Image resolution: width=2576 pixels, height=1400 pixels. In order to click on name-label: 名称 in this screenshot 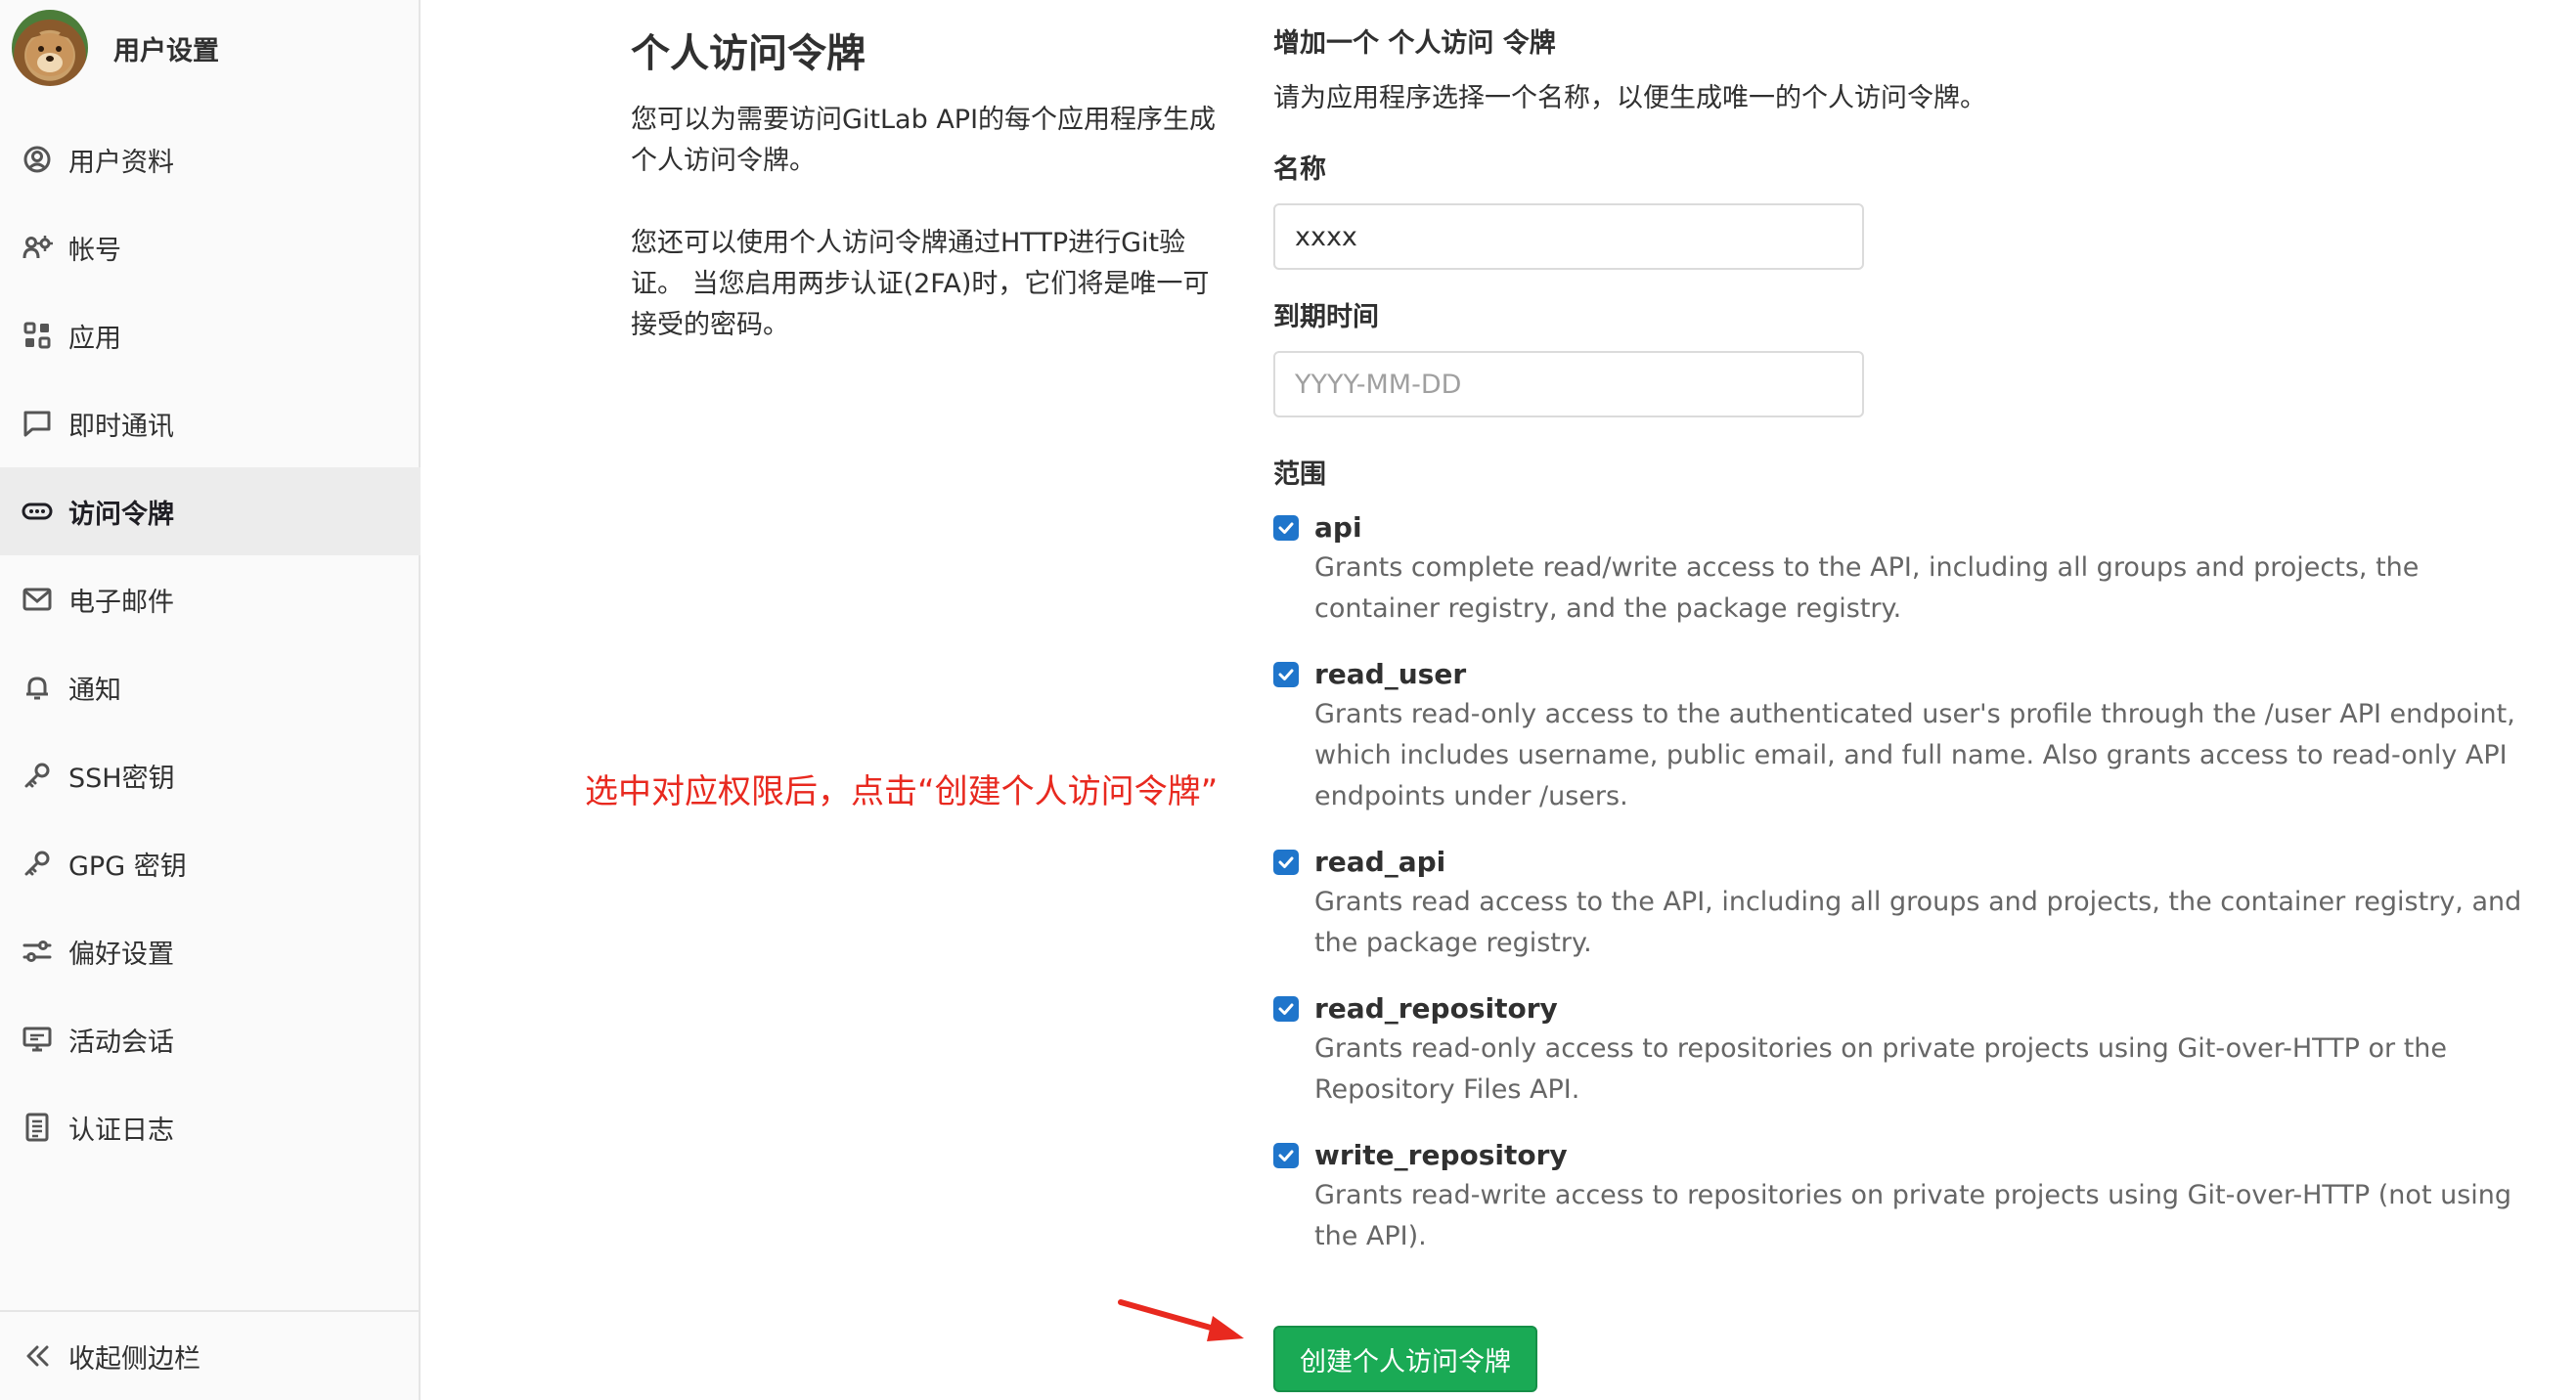, I will do `click(1299, 169)`.